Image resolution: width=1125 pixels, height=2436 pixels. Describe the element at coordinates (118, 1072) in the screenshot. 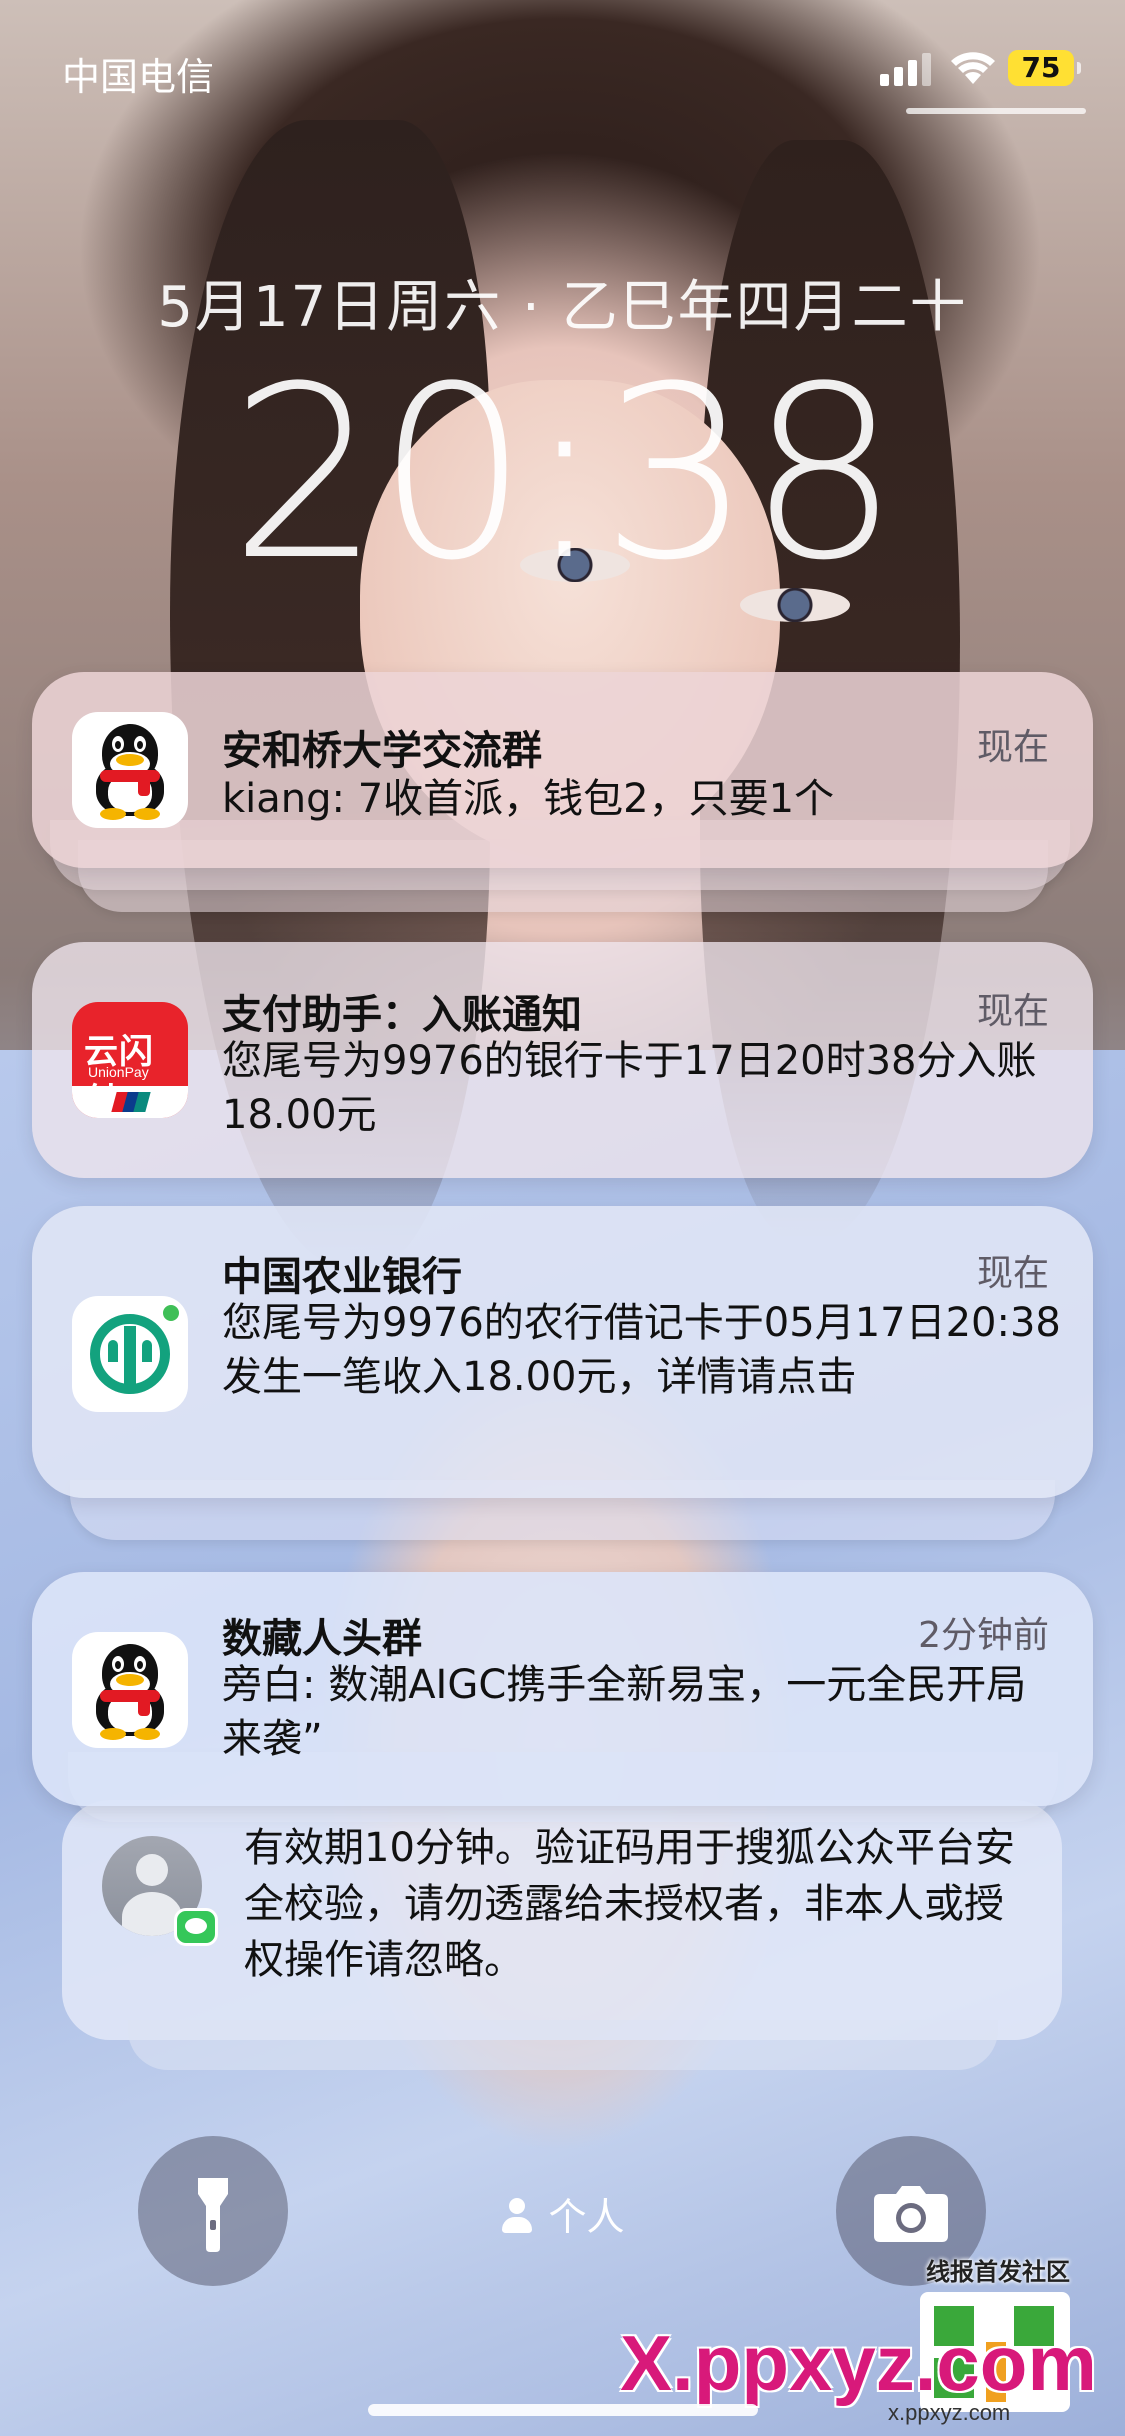

I see `unionpay-icon-subtext: UnionPay` at that location.